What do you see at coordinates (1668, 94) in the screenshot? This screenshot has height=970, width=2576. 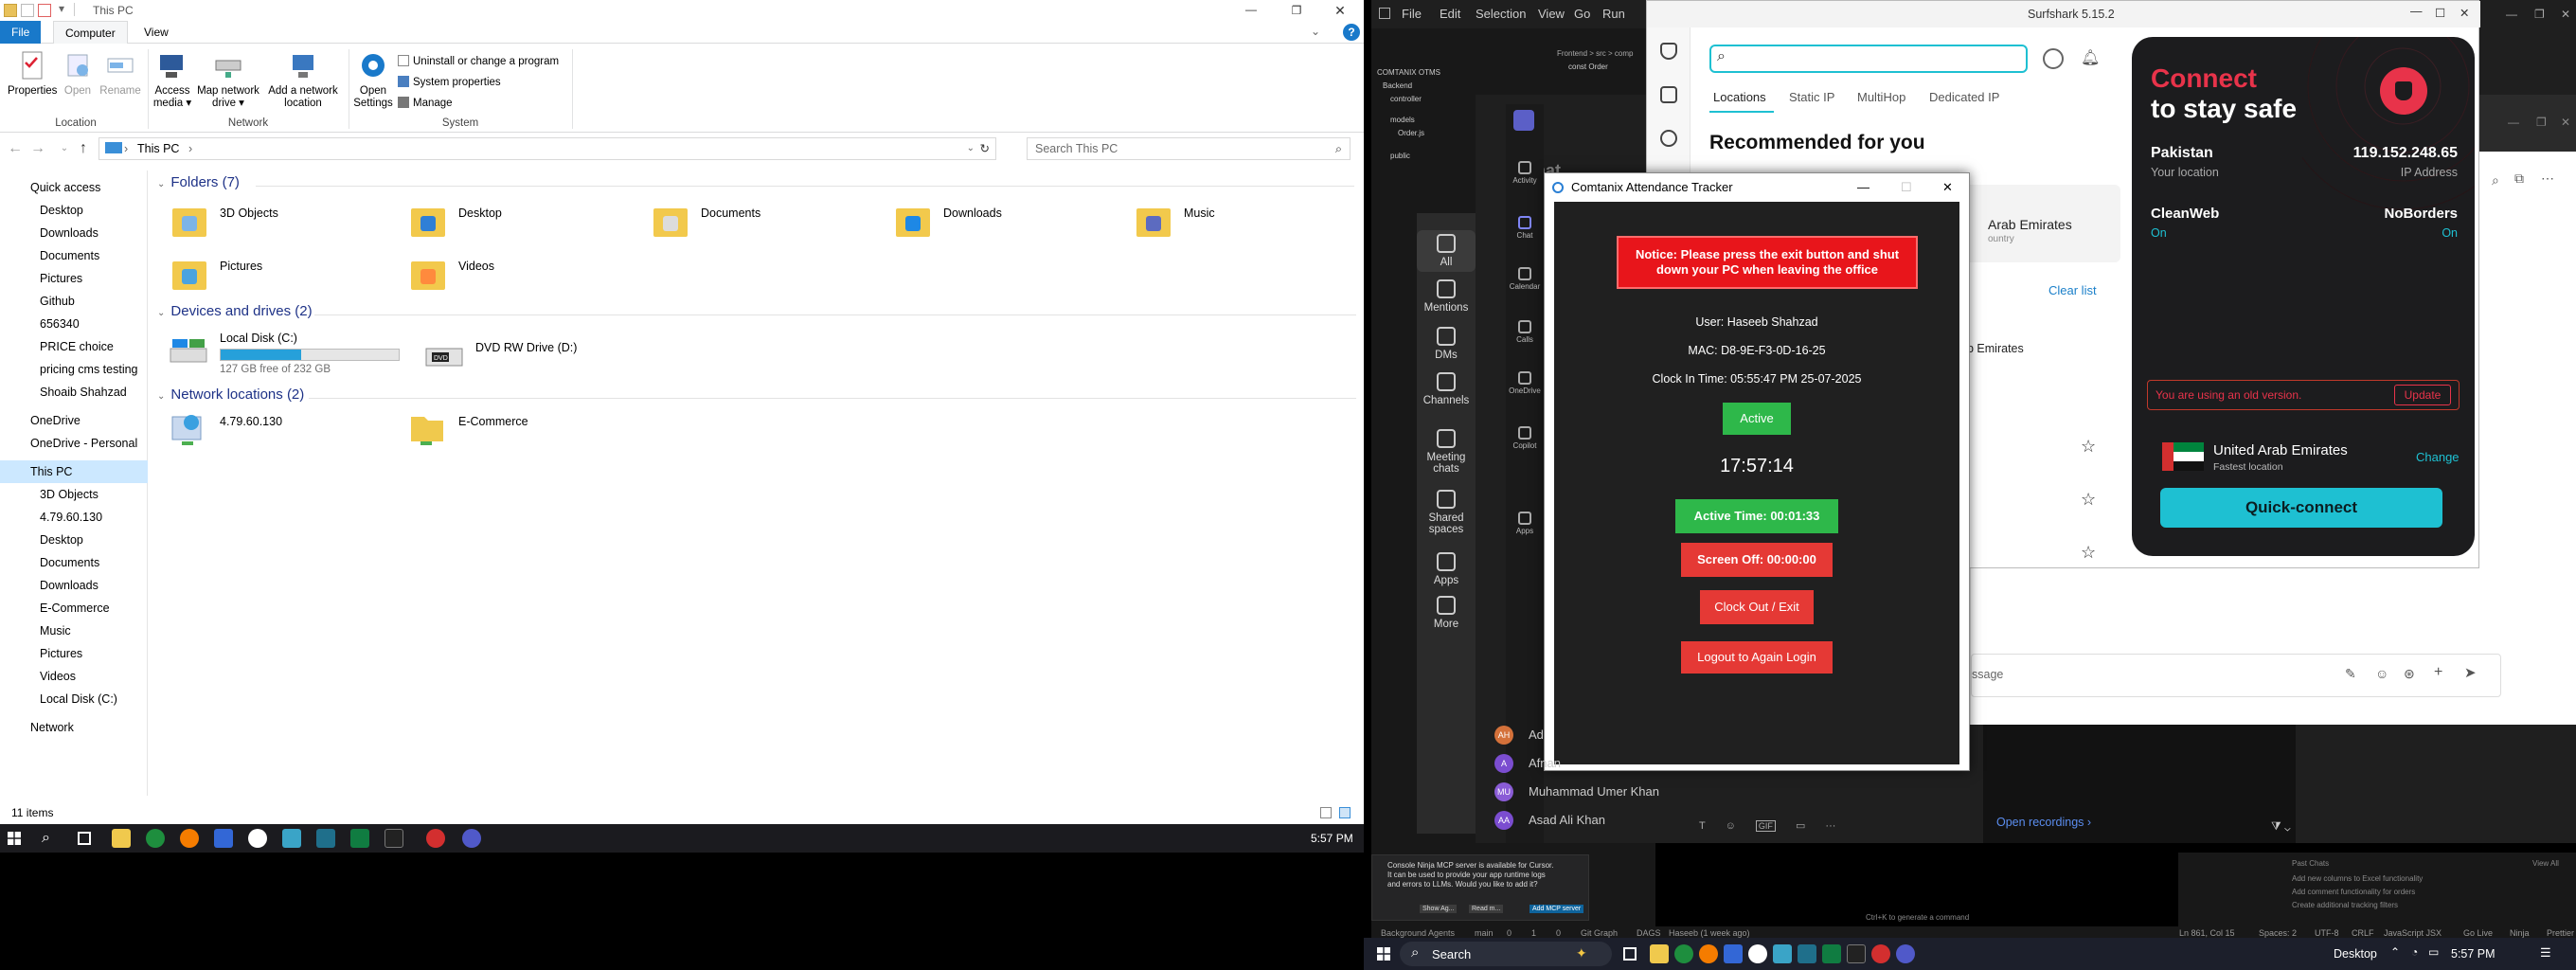 I see `alert-icon` at bounding box center [1668, 94].